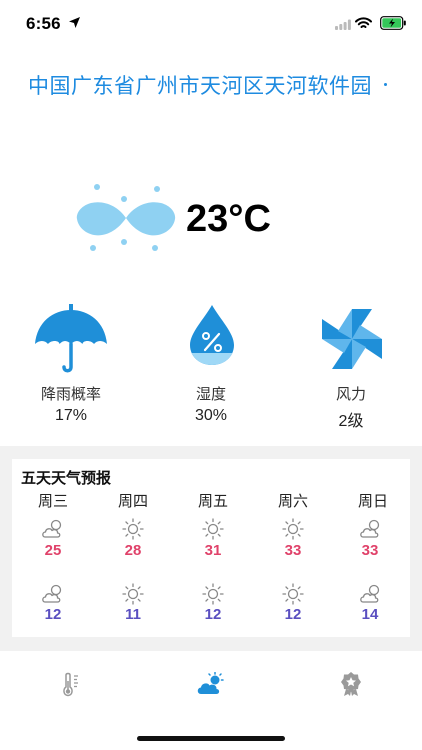  I want to click on forecast-day-label: 周五, so click(212, 501).